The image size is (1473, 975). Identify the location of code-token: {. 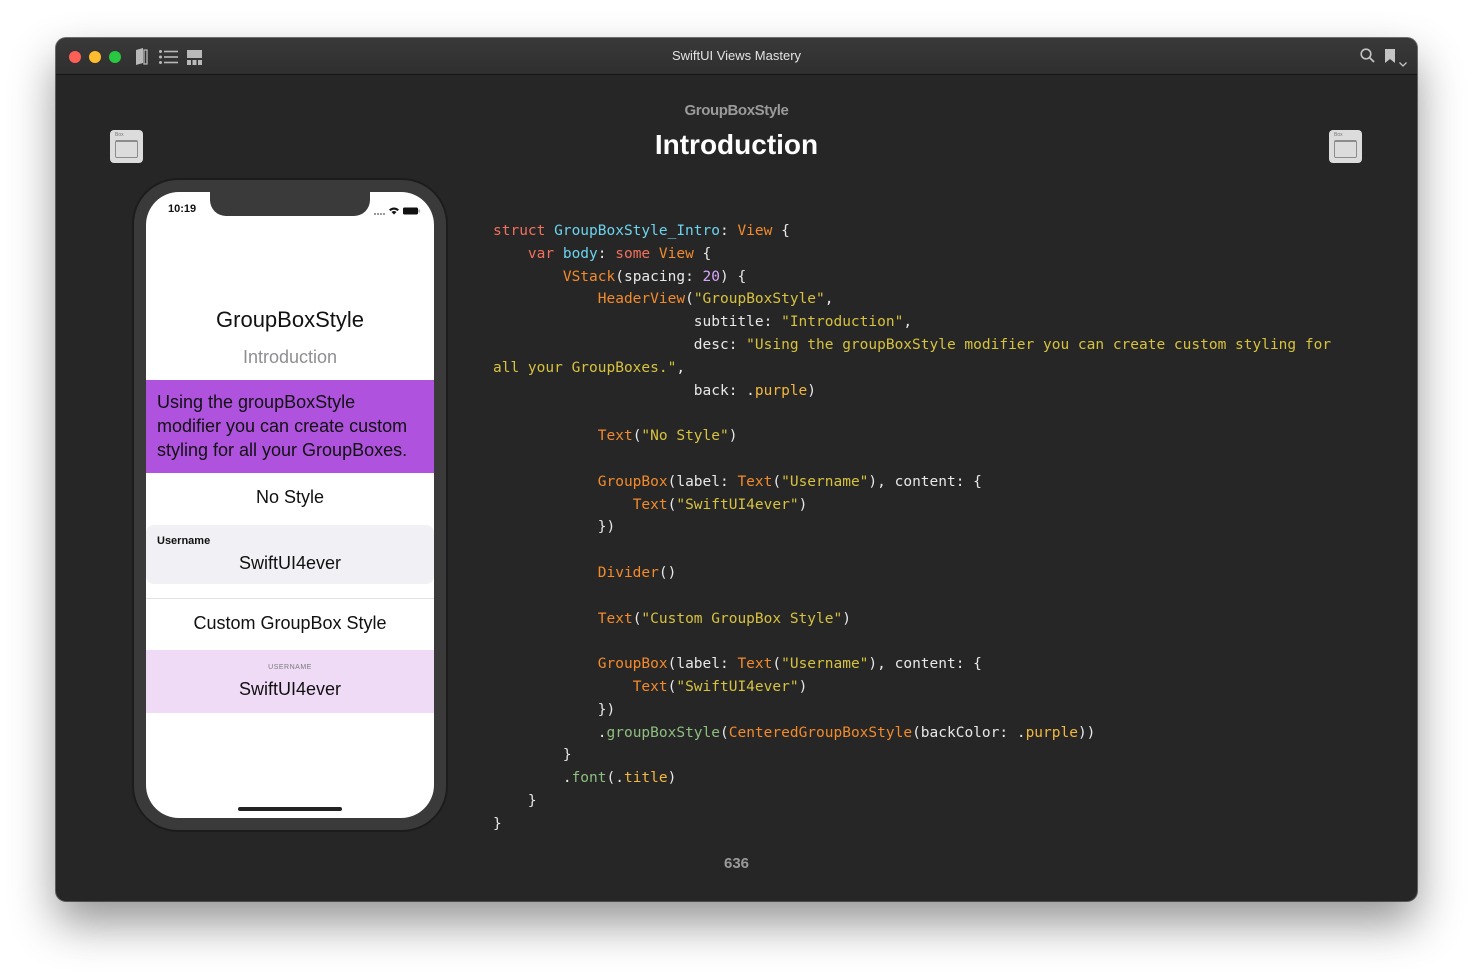
(781, 231).